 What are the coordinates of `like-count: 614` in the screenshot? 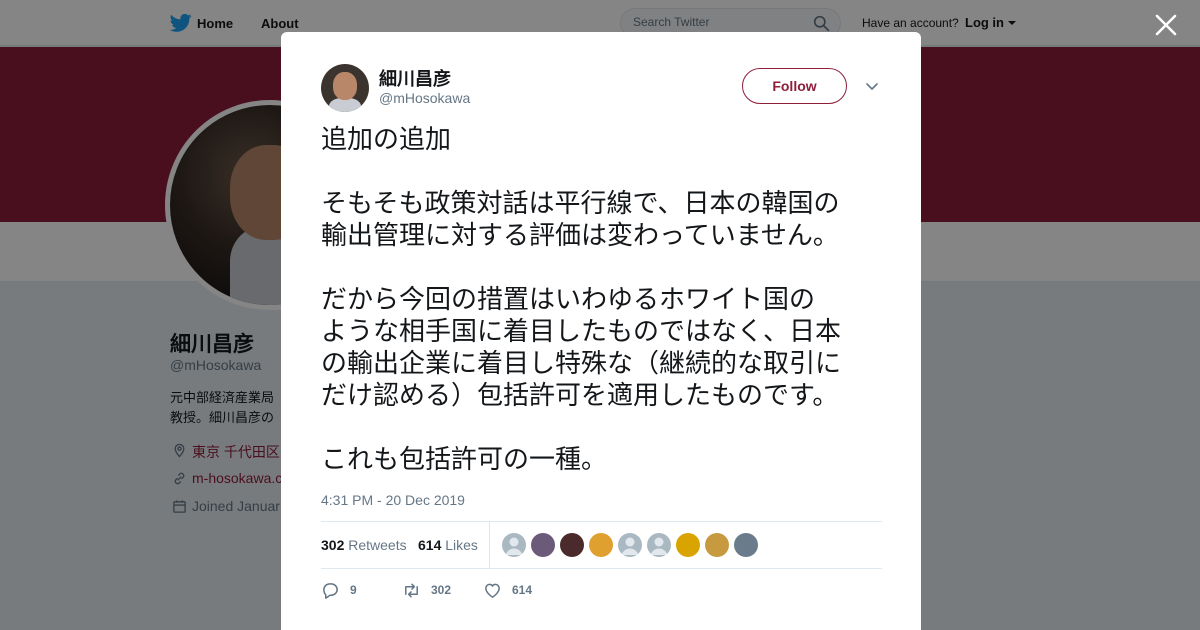 It's located at (522, 590).